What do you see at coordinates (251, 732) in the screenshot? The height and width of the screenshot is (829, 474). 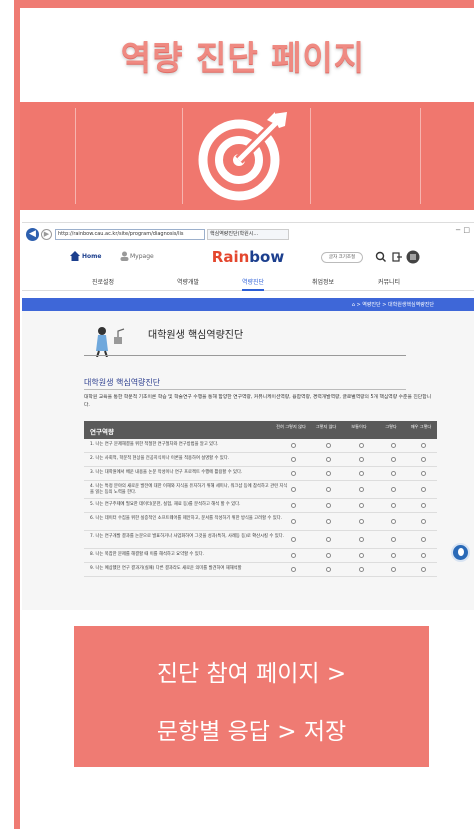 I see `caption-line-2: 문항별 응답 > 저장` at bounding box center [251, 732].